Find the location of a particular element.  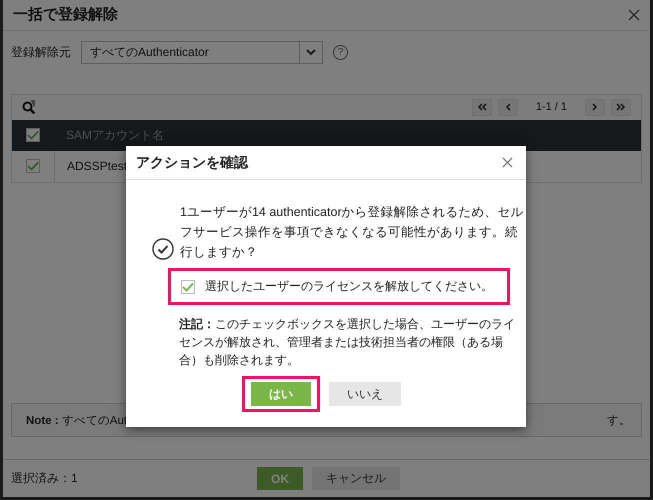

search-icon is located at coordinates (29, 107).